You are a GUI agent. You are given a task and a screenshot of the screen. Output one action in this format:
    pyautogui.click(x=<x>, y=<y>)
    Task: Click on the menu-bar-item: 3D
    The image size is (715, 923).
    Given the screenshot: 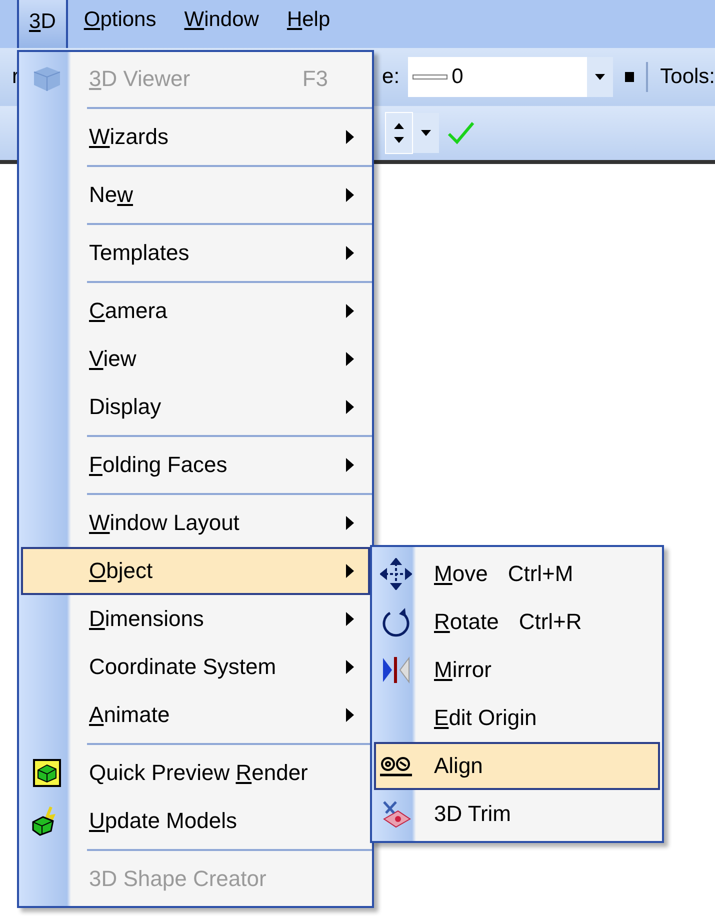 What is the action you would take?
    pyautogui.click(x=42, y=24)
    